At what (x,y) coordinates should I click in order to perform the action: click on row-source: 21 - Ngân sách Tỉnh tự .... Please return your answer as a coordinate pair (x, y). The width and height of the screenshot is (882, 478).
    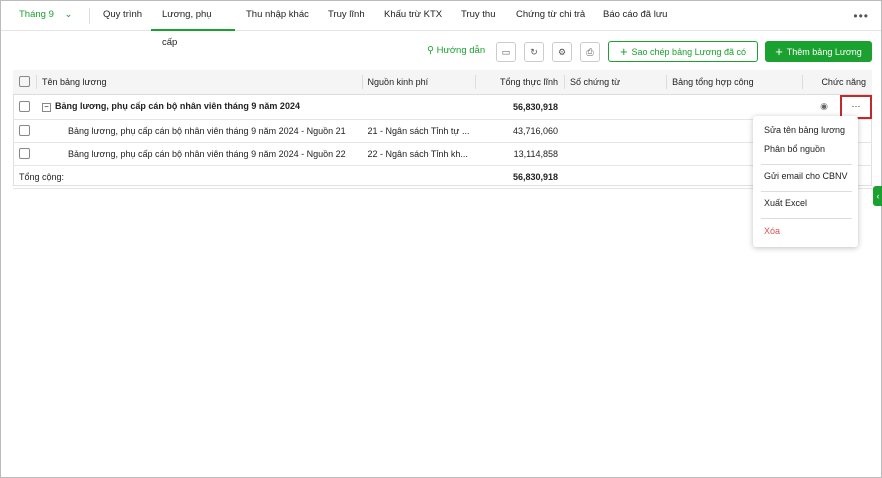
    Looking at the image, I should click on (418, 131).